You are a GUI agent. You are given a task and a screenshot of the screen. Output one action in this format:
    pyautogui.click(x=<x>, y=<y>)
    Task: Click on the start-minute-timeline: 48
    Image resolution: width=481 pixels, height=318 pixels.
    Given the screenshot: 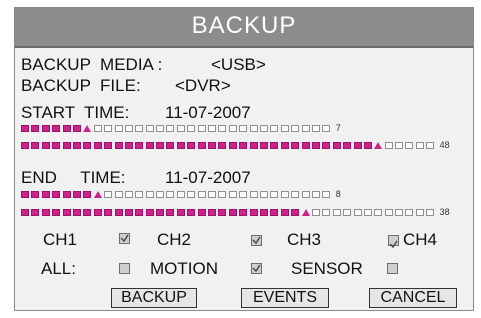 What is the action you would take?
    pyautogui.click(x=235, y=145)
    